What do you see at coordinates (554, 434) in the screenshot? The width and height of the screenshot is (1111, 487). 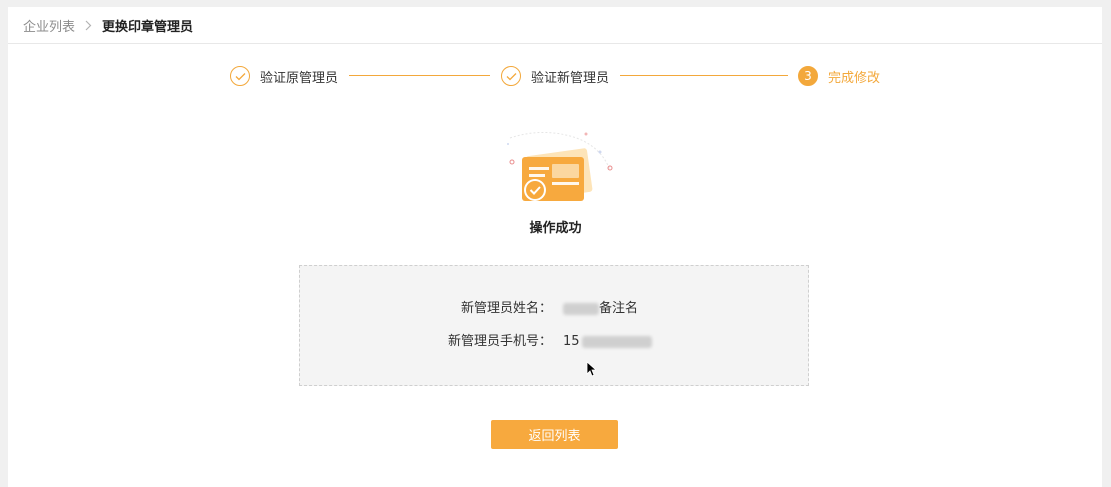 I see `back-to-list-button: 返回列表` at bounding box center [554, 434].